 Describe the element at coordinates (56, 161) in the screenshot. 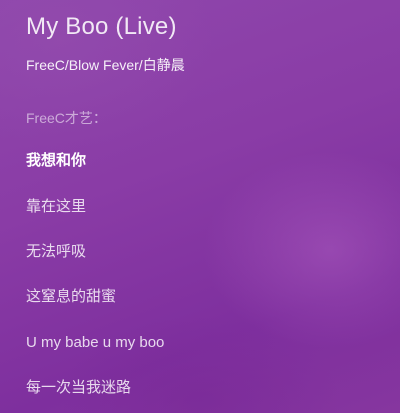

I see `lyric-line-current: 我想和你` at that location.